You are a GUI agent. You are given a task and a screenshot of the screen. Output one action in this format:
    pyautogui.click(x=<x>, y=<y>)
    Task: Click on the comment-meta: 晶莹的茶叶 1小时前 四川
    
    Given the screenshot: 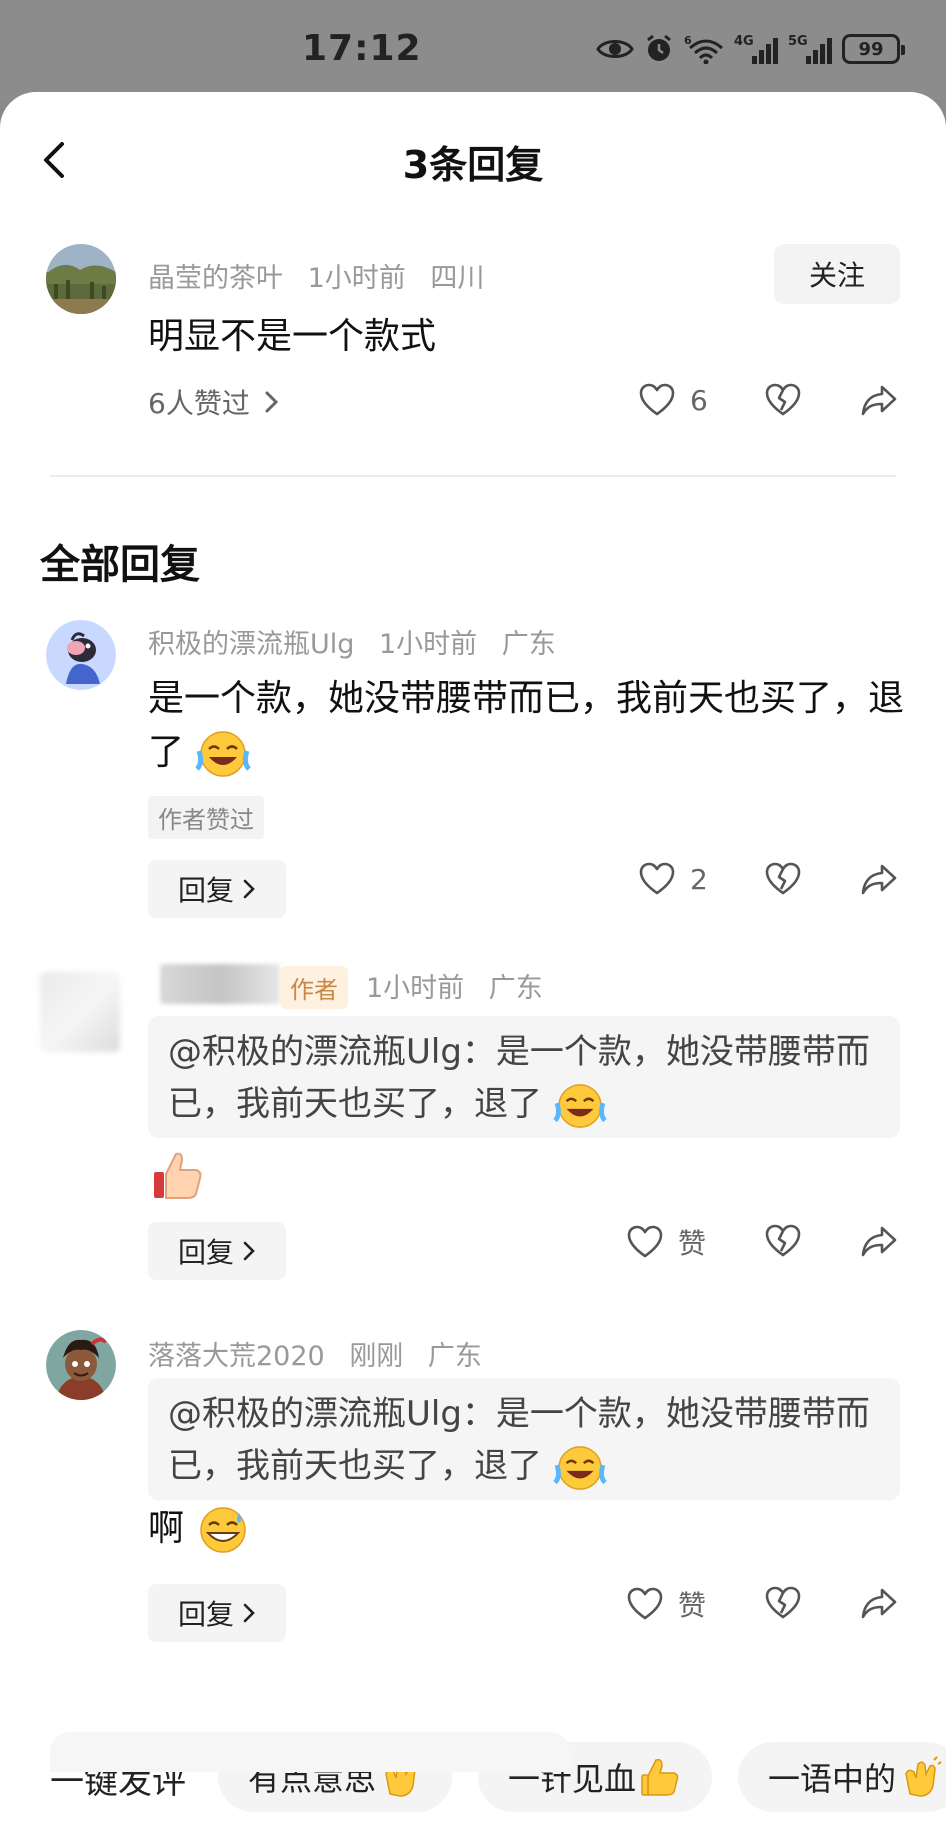 What is the action you would take?
    pyautogui.click(x=324, y=275)
    